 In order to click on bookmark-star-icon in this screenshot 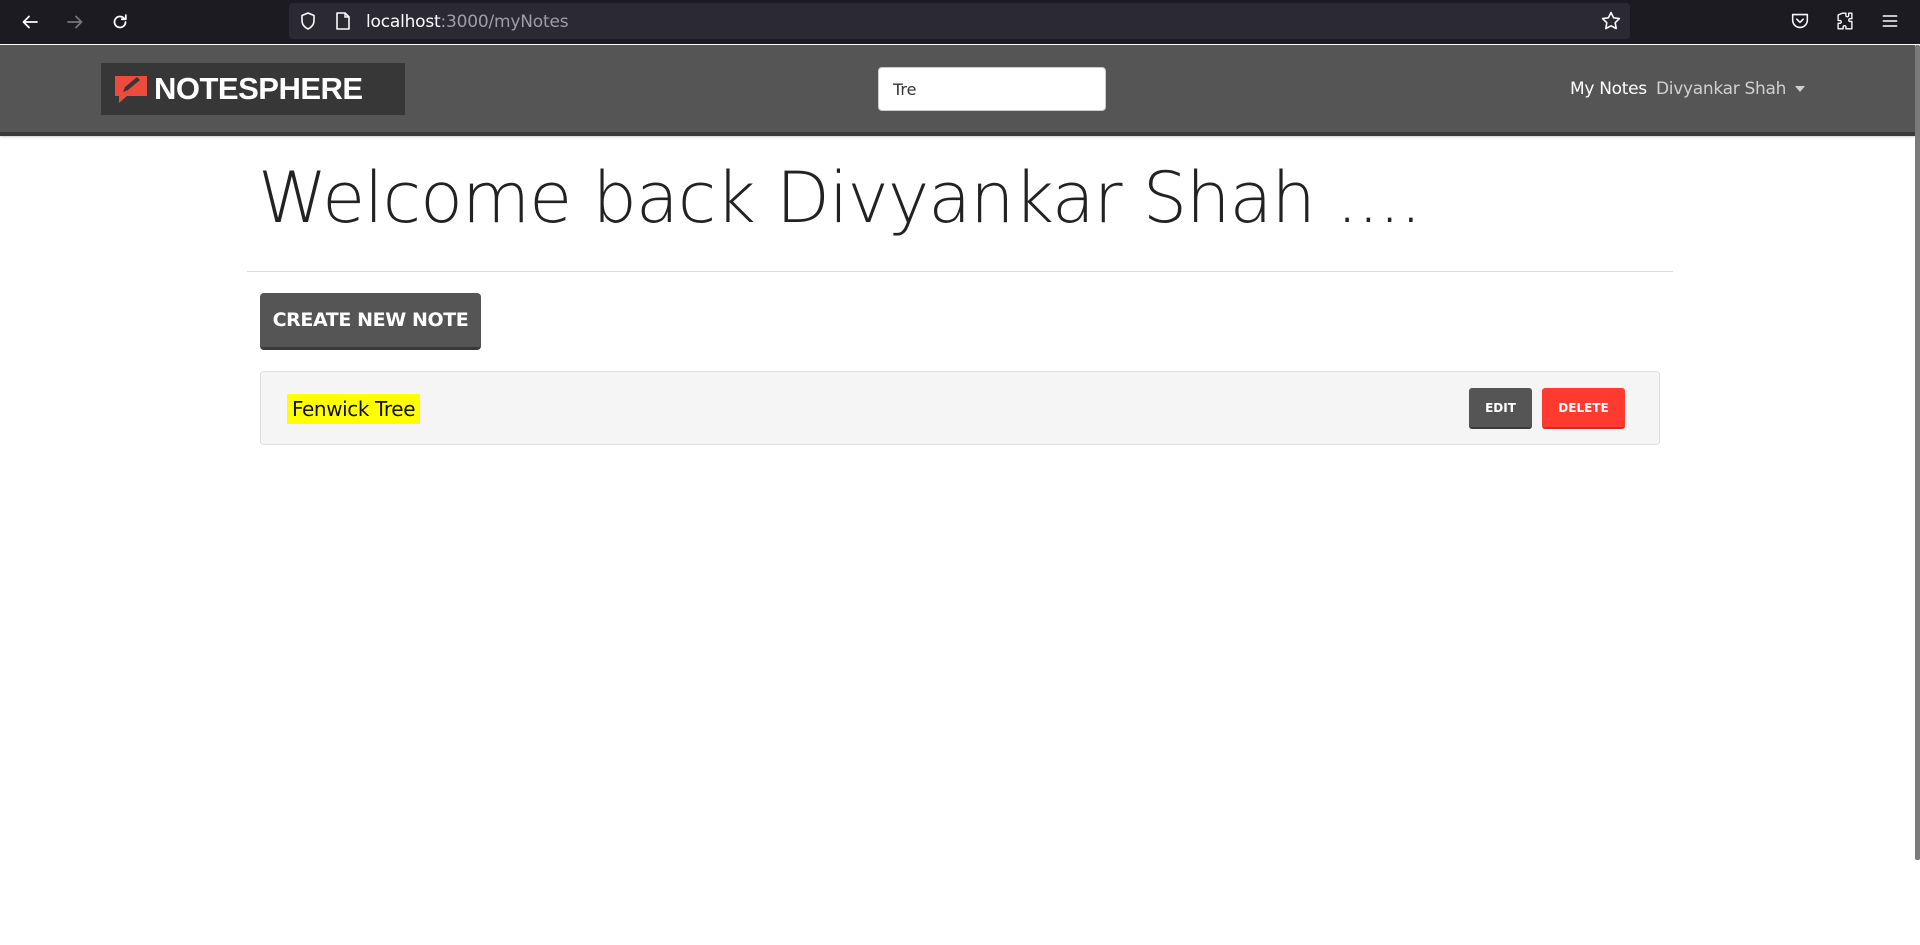, I will do `click(1611, 21)`.